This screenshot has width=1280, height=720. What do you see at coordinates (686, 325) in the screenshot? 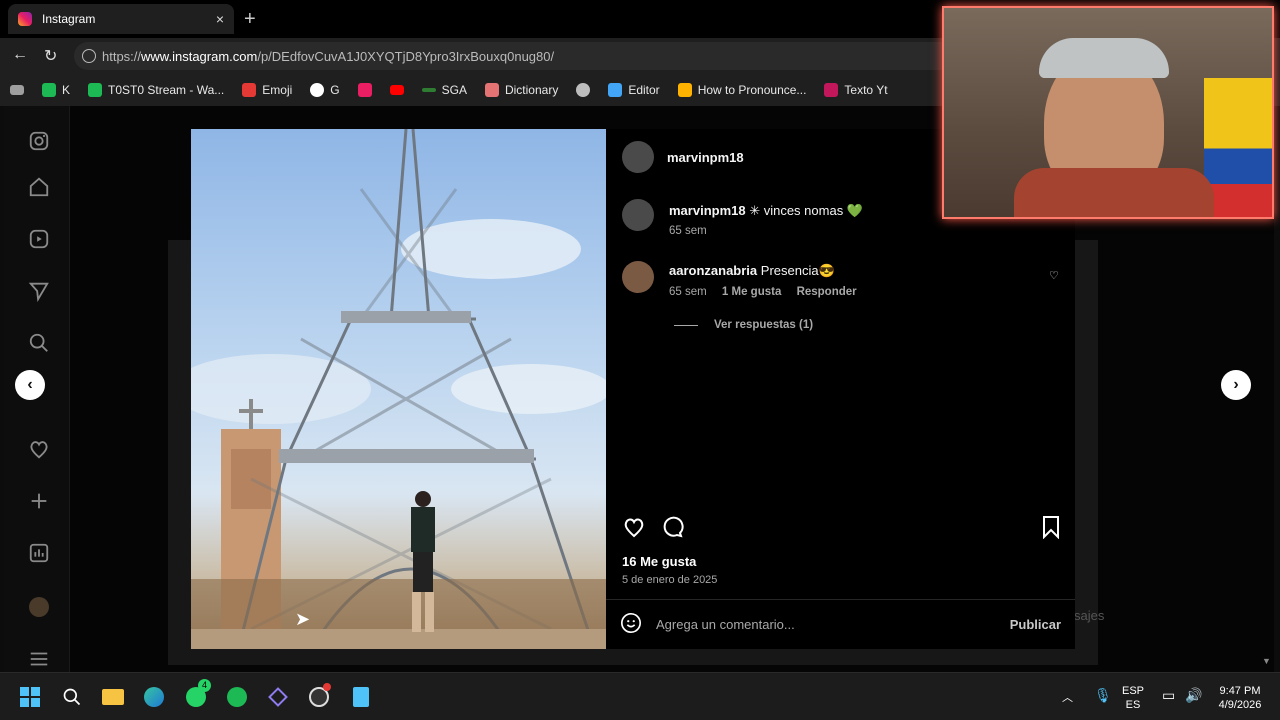
I see `replies-divider` at bounding box center [686, 325].